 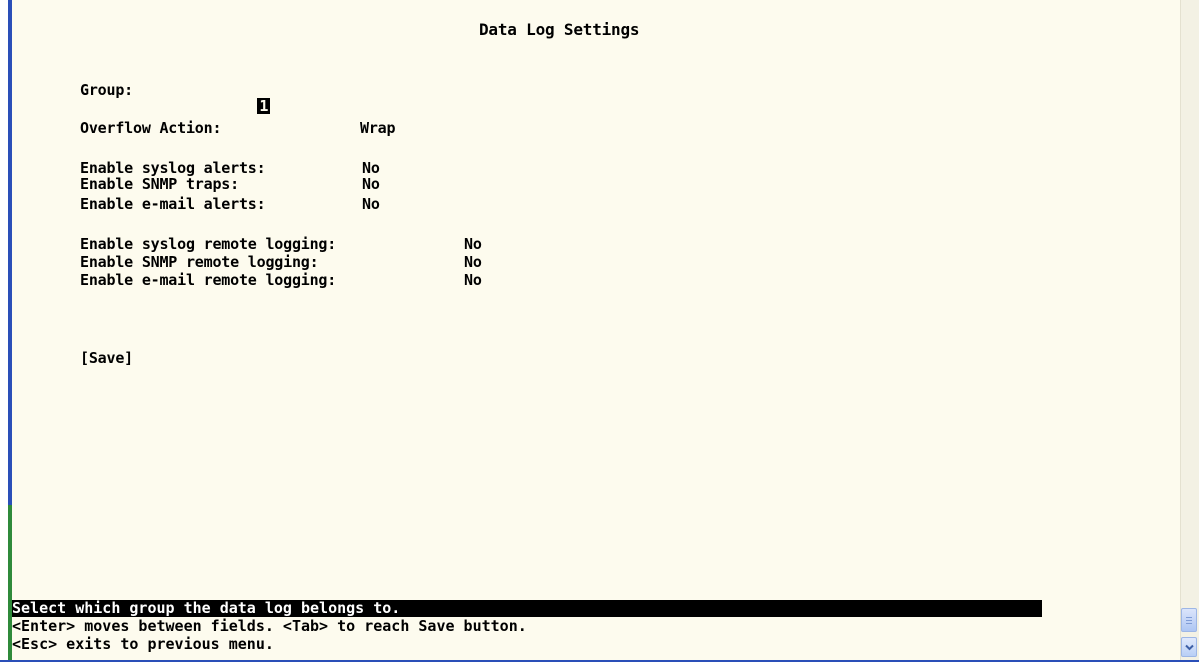 I want to click on group-label: Group:, so click(x=106, y=90).